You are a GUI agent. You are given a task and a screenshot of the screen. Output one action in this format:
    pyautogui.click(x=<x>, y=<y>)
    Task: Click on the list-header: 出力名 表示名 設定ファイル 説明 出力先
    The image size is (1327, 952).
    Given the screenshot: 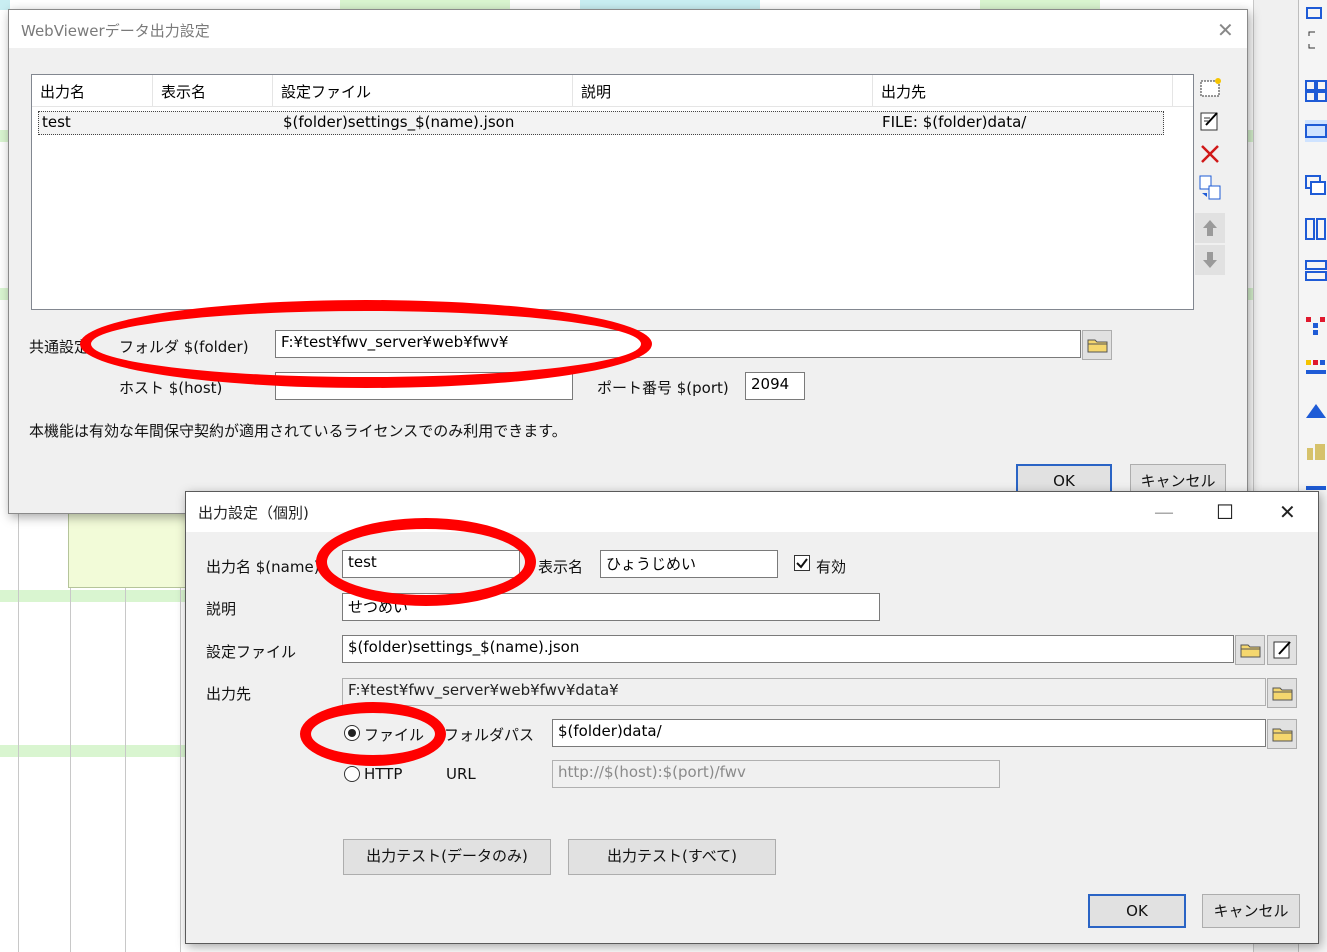 What is the action you would take?
    pyautogui.click(x=612, y=91)
    